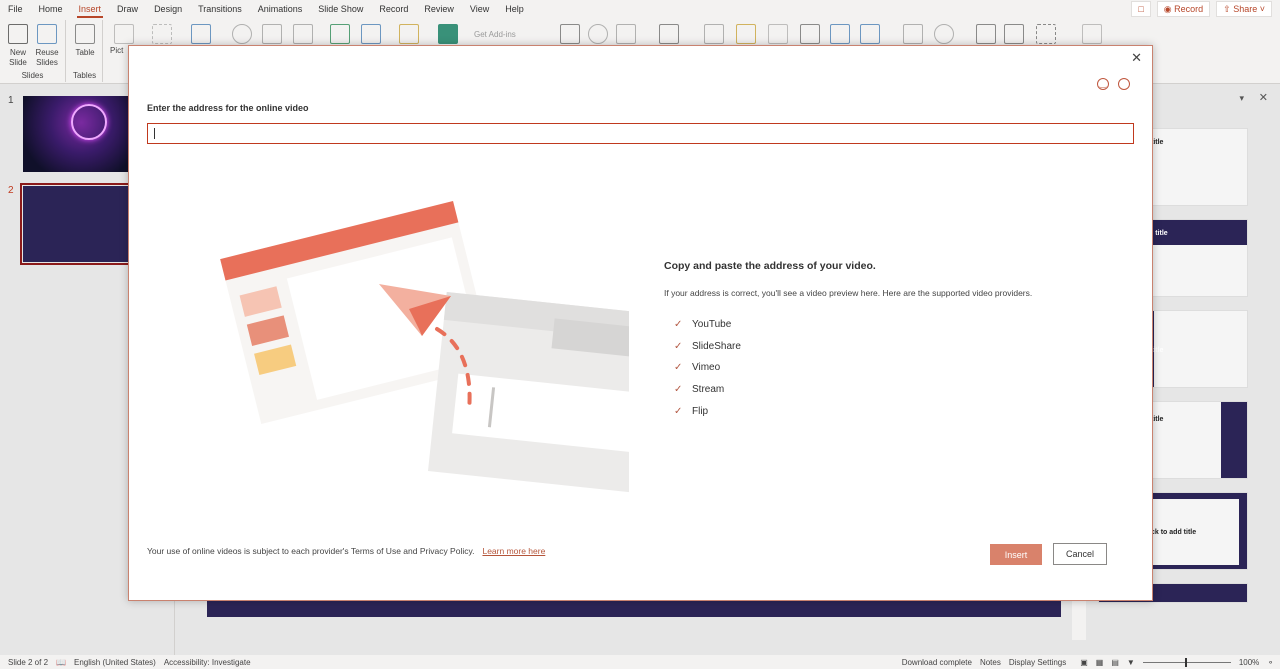 Image resolution: width=1280 pixels, height=669 pixels. I want to click on new-slide-button: New Slide, so click(18, 58).